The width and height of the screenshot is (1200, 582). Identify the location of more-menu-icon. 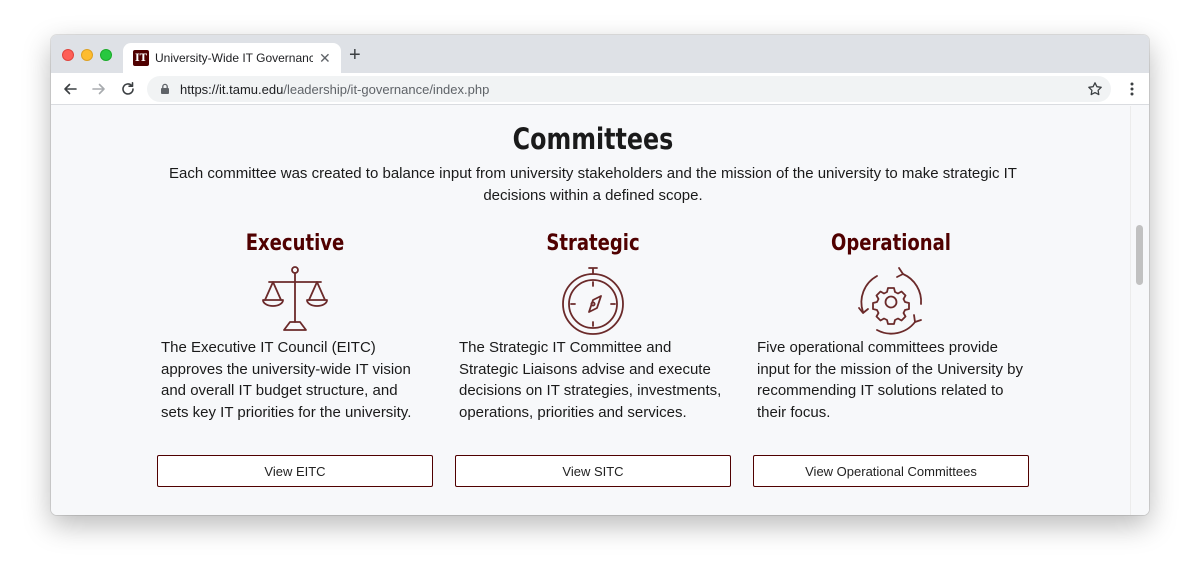
(1132, 89).